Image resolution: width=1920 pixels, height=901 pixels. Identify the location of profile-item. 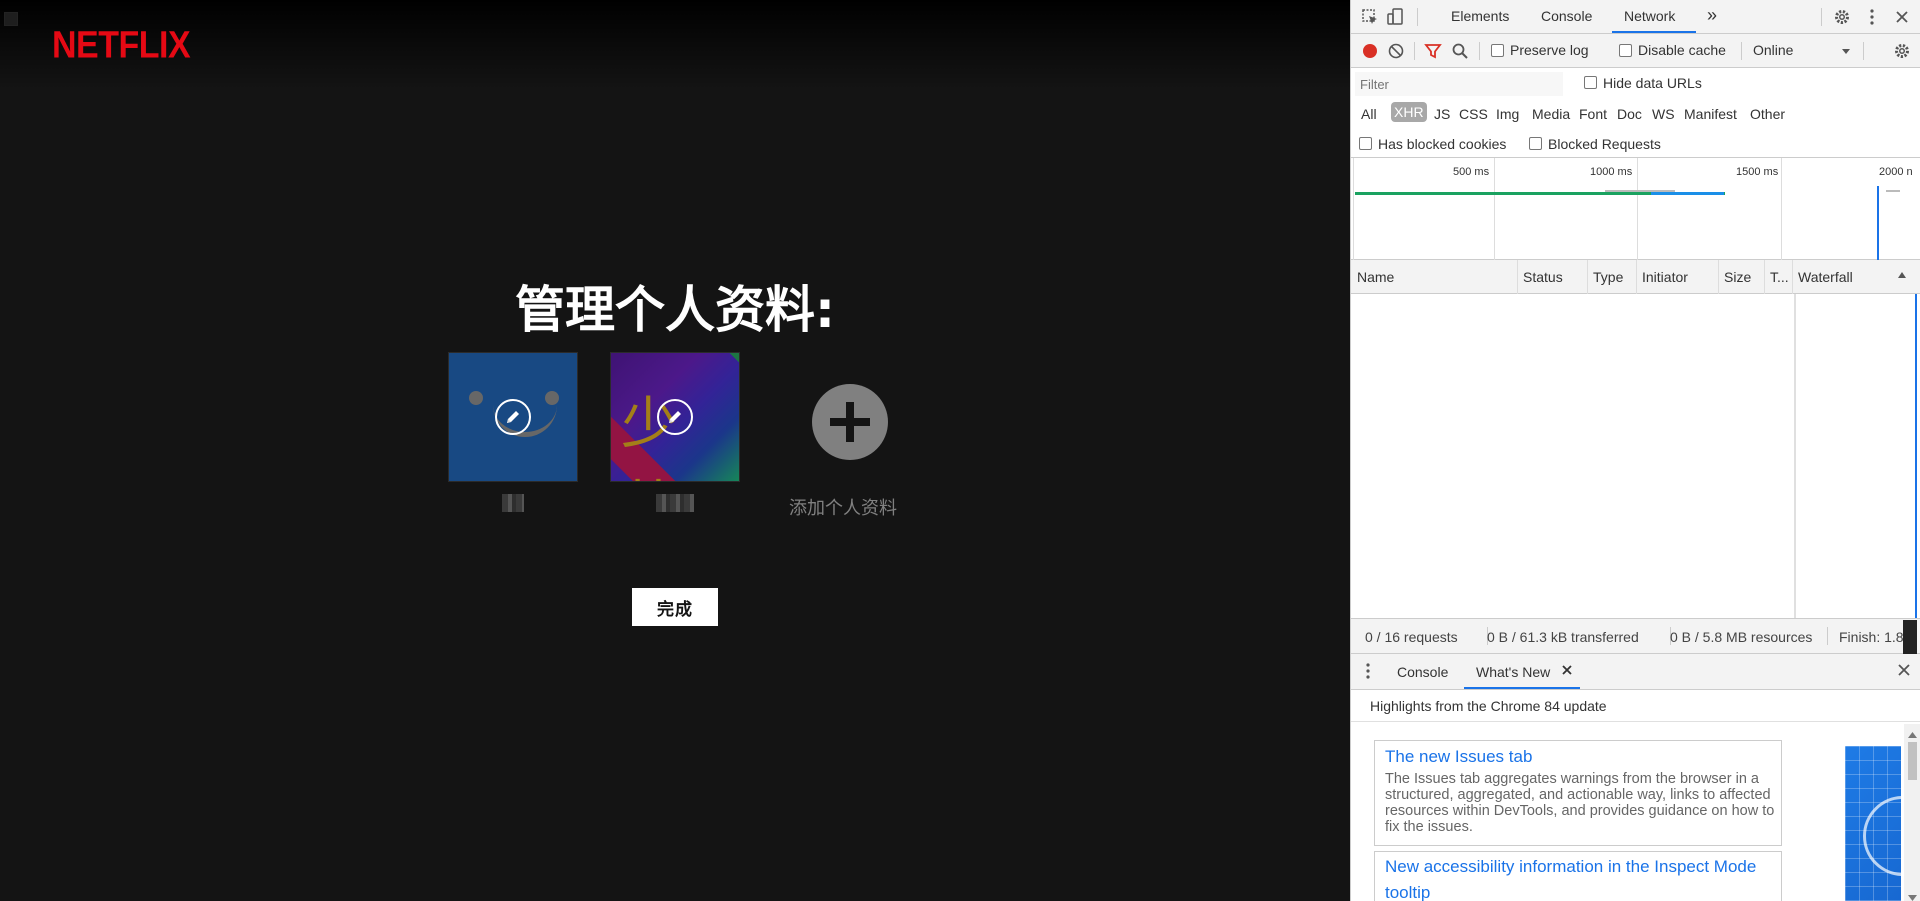
(513, 434).